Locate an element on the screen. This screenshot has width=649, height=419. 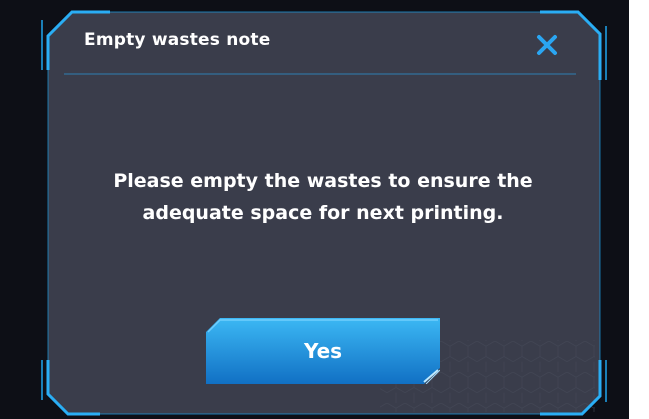
message-line-2: adequate space for next printing. is located at coordinates (323, 213).